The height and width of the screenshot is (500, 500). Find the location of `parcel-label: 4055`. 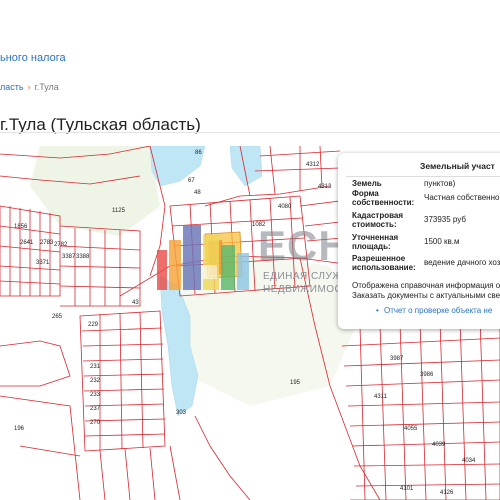

parcel-label: 4055 is located at coordinates (411, 429).